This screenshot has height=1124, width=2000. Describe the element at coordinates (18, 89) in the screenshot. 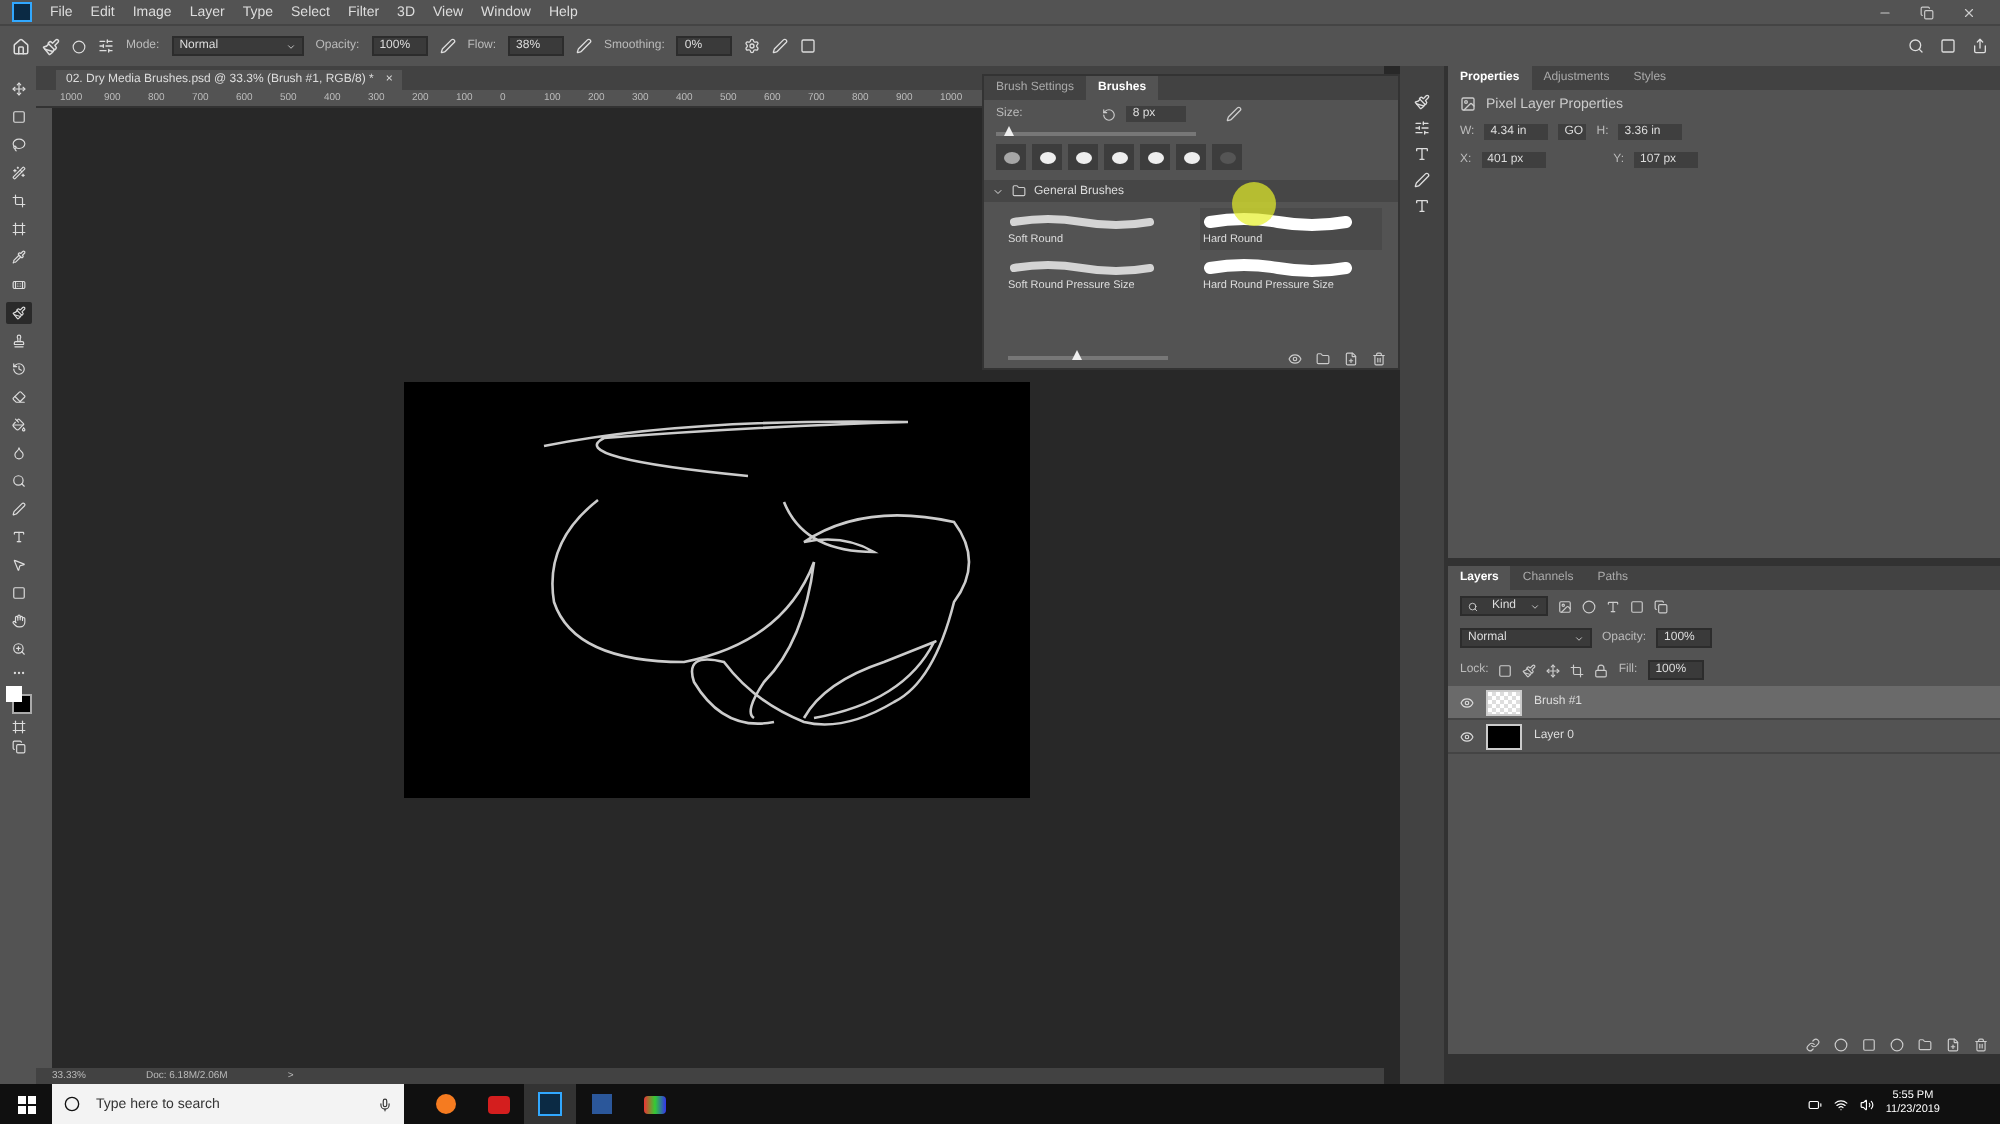

I see `move-icon` at that location.